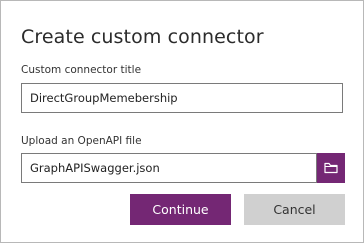 This screenshot has width=364, height=243. I want to click on dialog-title: Create custom connector, so click(142, 37).